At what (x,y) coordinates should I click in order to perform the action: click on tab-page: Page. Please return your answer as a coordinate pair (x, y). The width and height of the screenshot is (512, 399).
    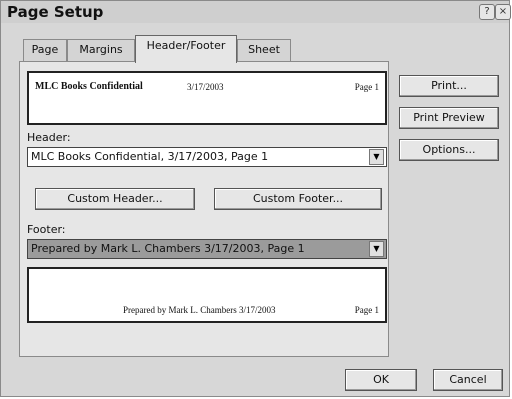
    Looking at the image, I should click on (45, 50).